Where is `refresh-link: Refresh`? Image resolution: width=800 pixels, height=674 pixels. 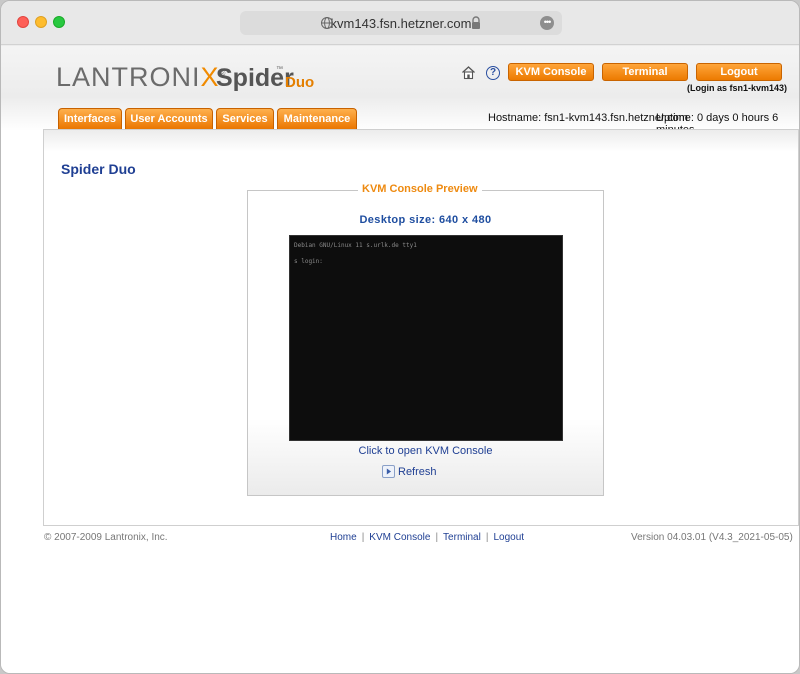 refresh-link: Refresh is located at coordinates (409, 471).